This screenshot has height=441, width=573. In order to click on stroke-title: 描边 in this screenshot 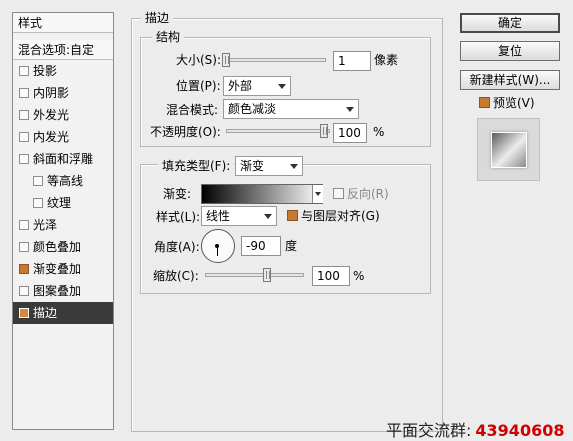, I will do `click(157, 18)`.